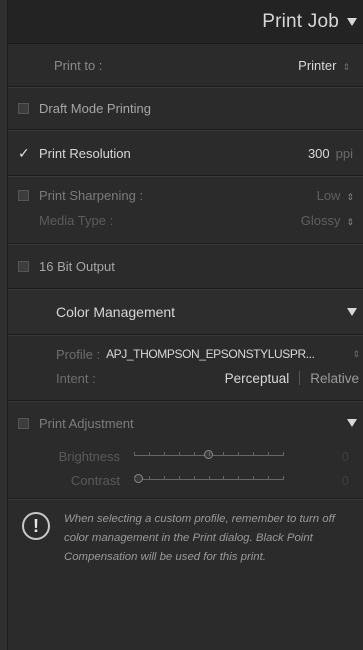 The width and height of the screenshot is (363, 650). Describe the element at coordinates (319, 153) in the screenshot. I see `print-resolution-value: 300` at that location.